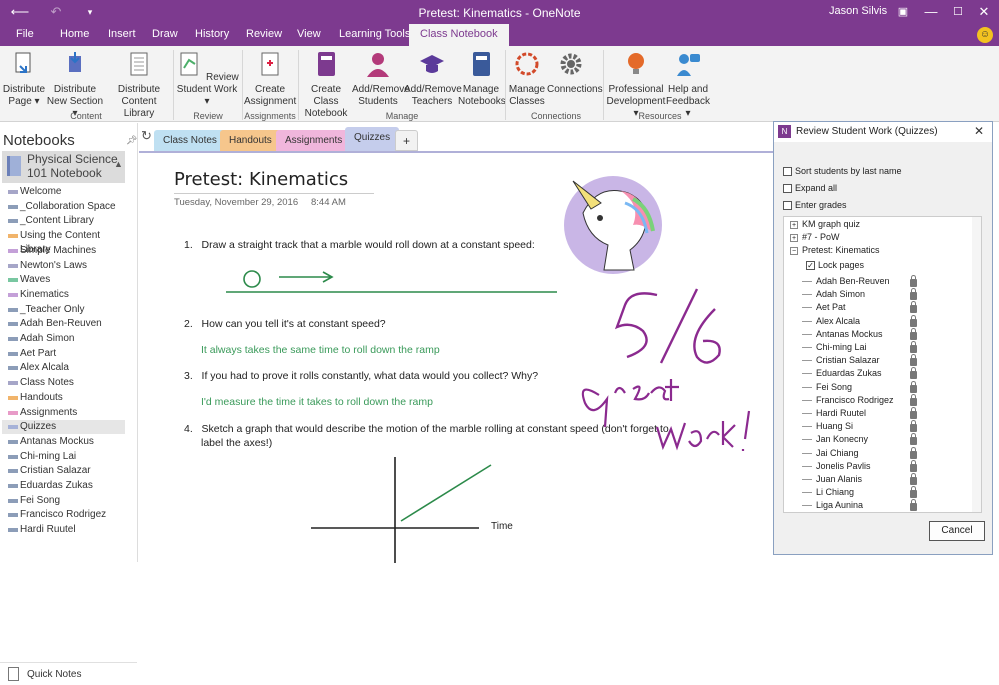 This screenshot has width=999, height=685. Describe the element at coordinates (834, 426) in the screenshot. I see `student-item: Huang Si` at that location.